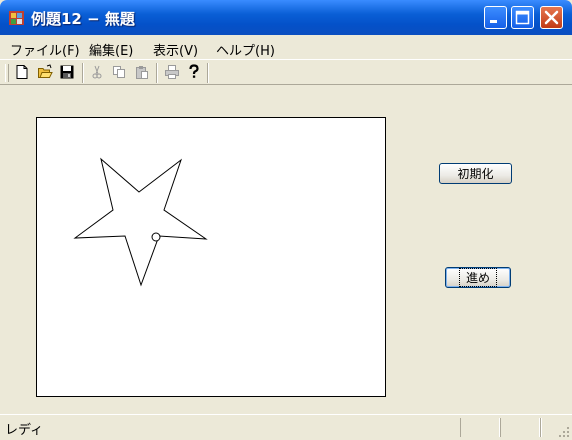 The width and height of the screenshot is (572, 440). I want to click on reset-button: 初期化, so click(475, 173).